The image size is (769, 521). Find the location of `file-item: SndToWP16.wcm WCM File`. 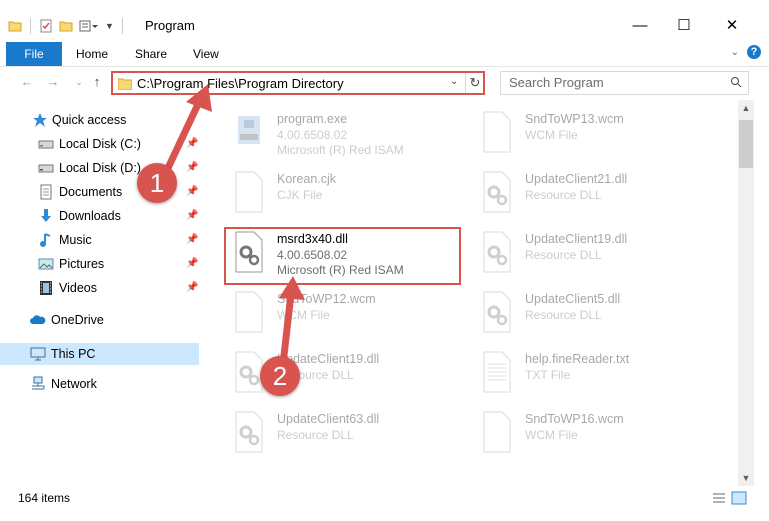

file-item: SndToWP16.wcm WCM File is located at coordinates (592, 432).